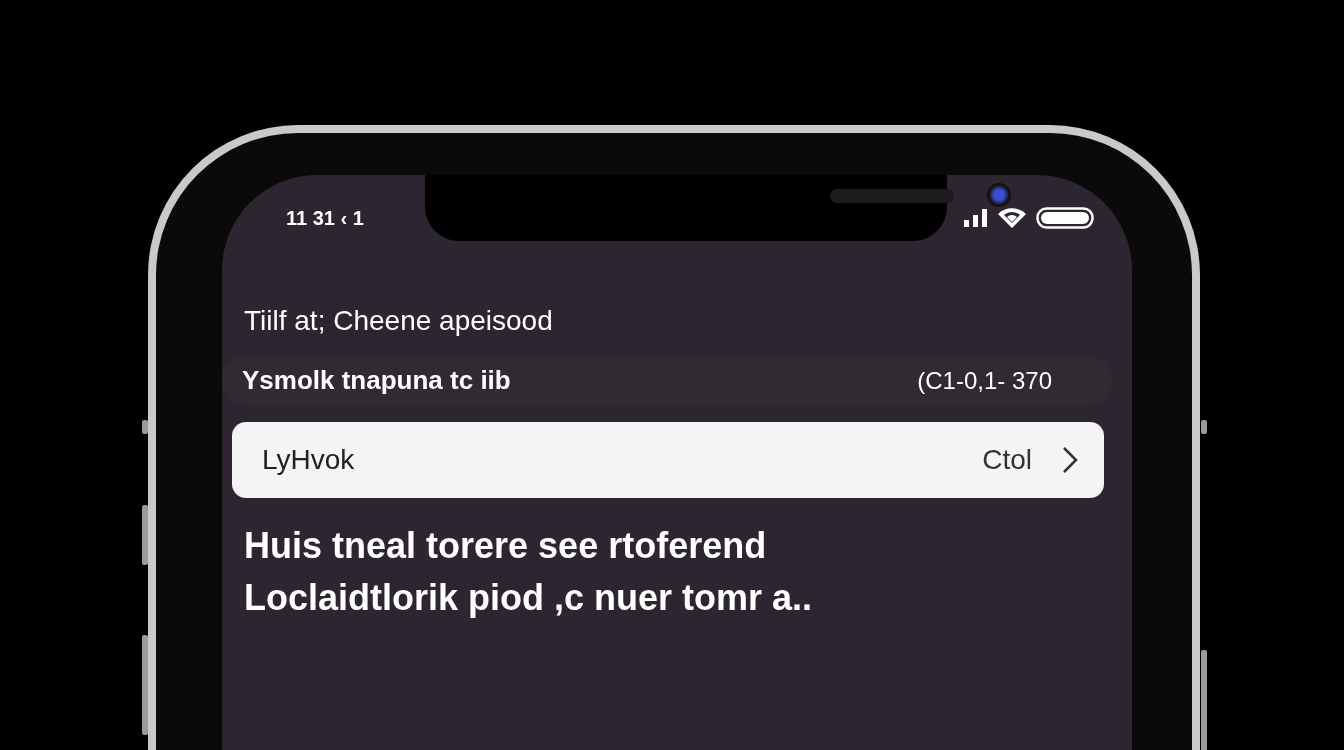 The width and height of the screenshot is (1344, 750). I want to click on screen-title: Tiilf at; Cheene apeisood, so click(399, 321).